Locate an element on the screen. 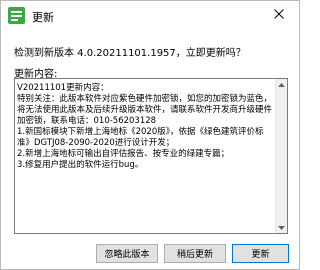  scroll-up-arrow-icon is located at coordinates (281, 84).